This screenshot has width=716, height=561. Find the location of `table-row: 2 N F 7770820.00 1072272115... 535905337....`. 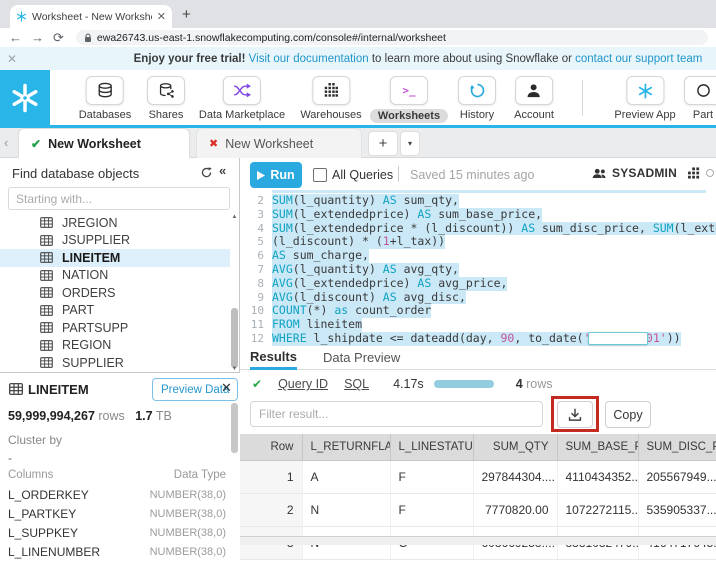

table-row: 2 N F 7770820.00 1072272115... 535905337.... is located at coordinates (478, 510).